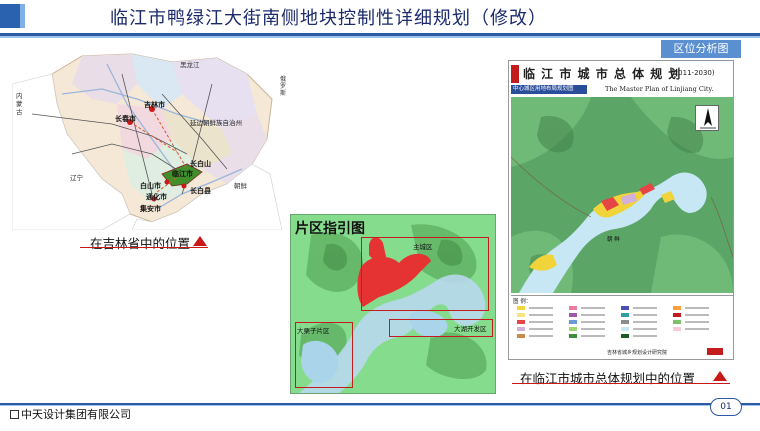 Image resolution: width=760 pixels, height=431 pixels. Describe the element at coordinates (423, 247) in the screenshot. I see `zone-main-label: 主城区` at that location.